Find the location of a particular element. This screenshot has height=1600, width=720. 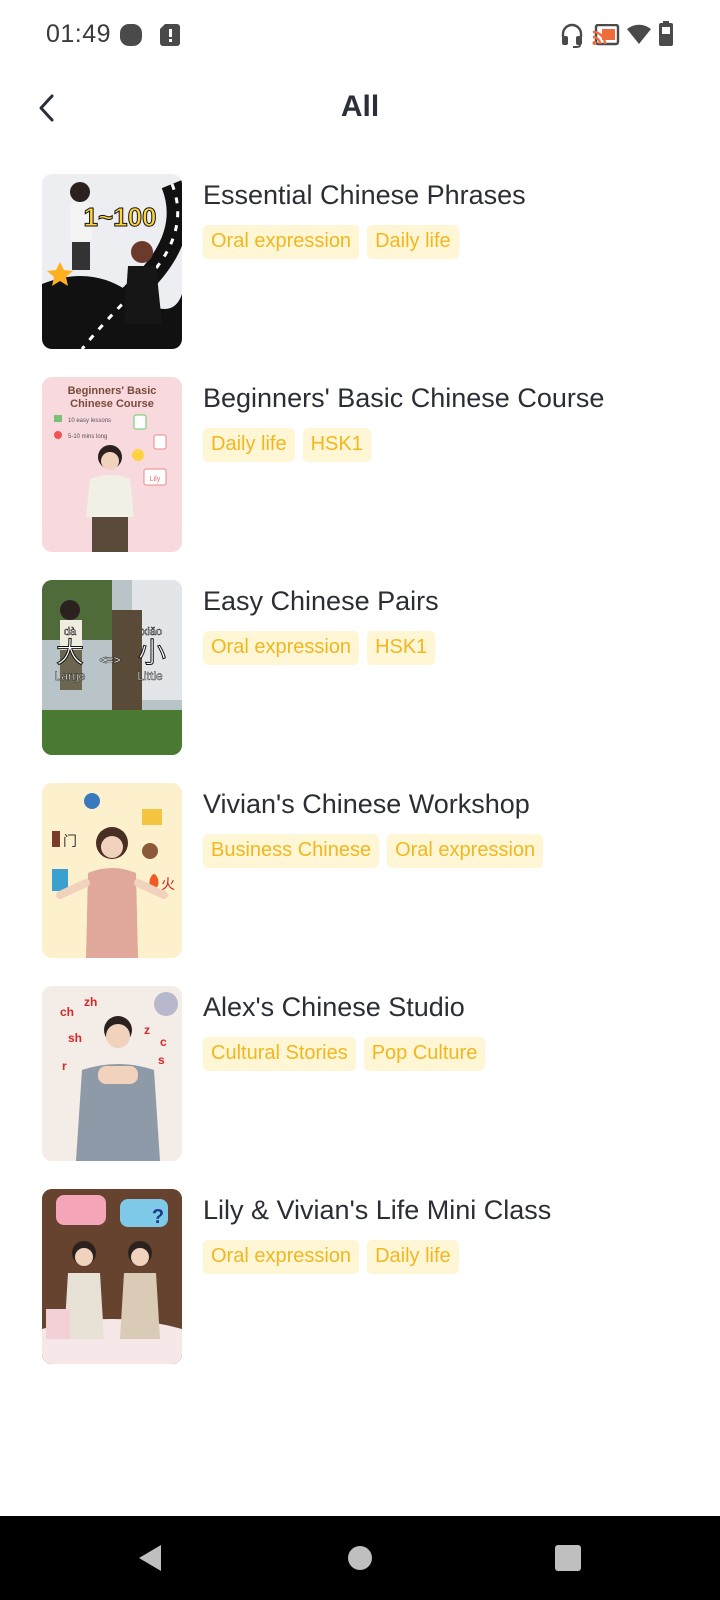

alert-notification-icon is located at coordinates (170, 35).